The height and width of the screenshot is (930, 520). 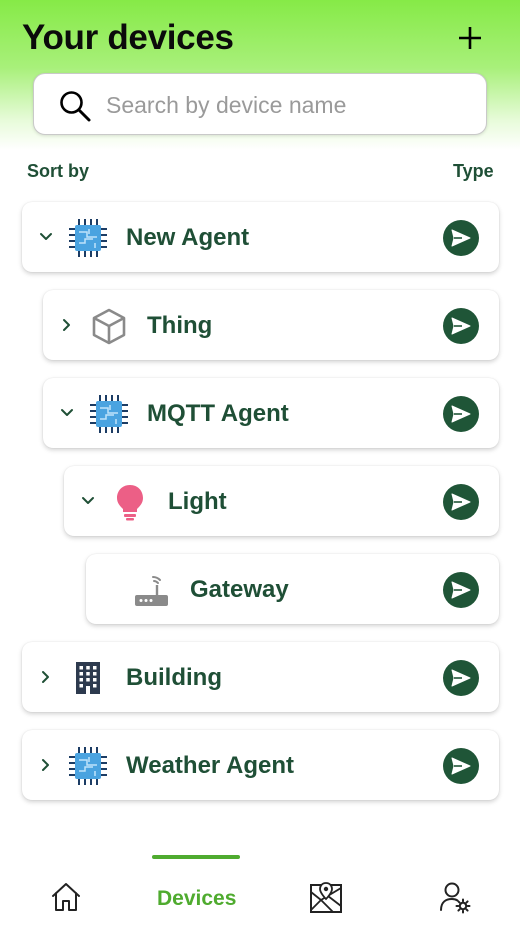 I want to click on building-icon, so click(x=88, y=678).